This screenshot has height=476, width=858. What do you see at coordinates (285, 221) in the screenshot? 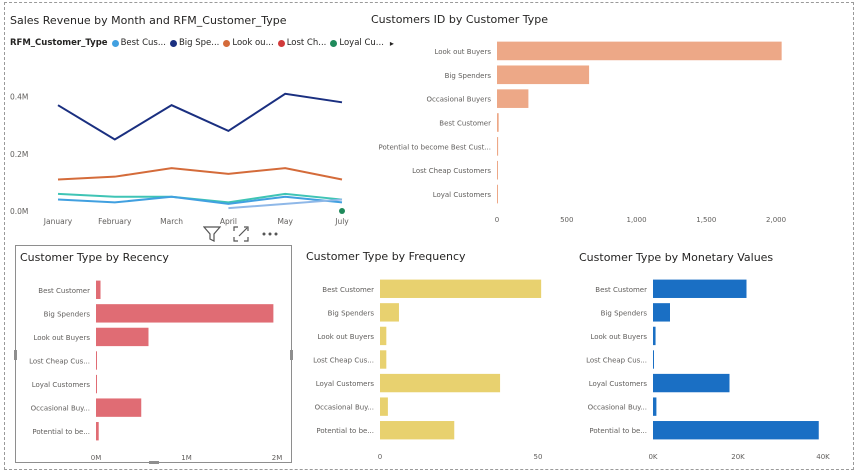
I see `x-tick-label: May` at bounding box center [285, 221].